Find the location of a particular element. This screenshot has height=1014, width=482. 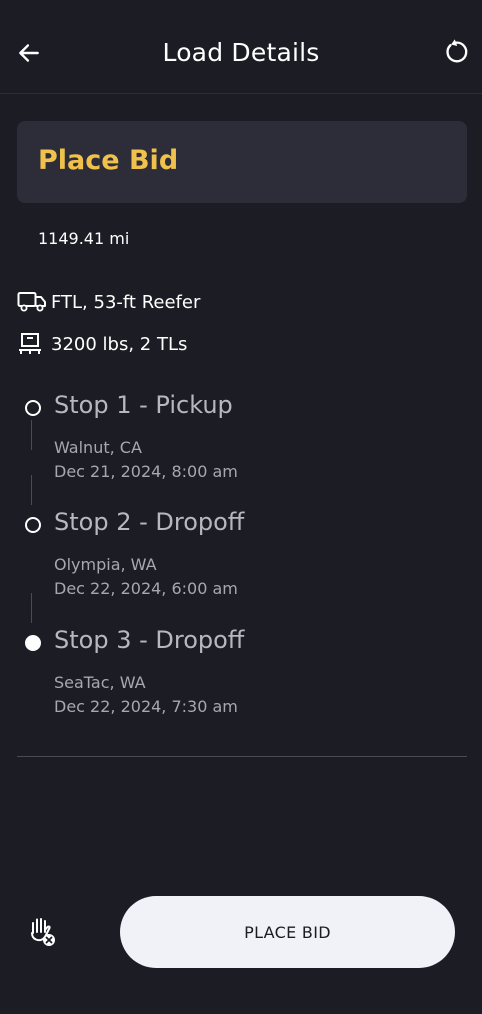

place-bid-button: PLACE BID is located at coordinates (287, 932).